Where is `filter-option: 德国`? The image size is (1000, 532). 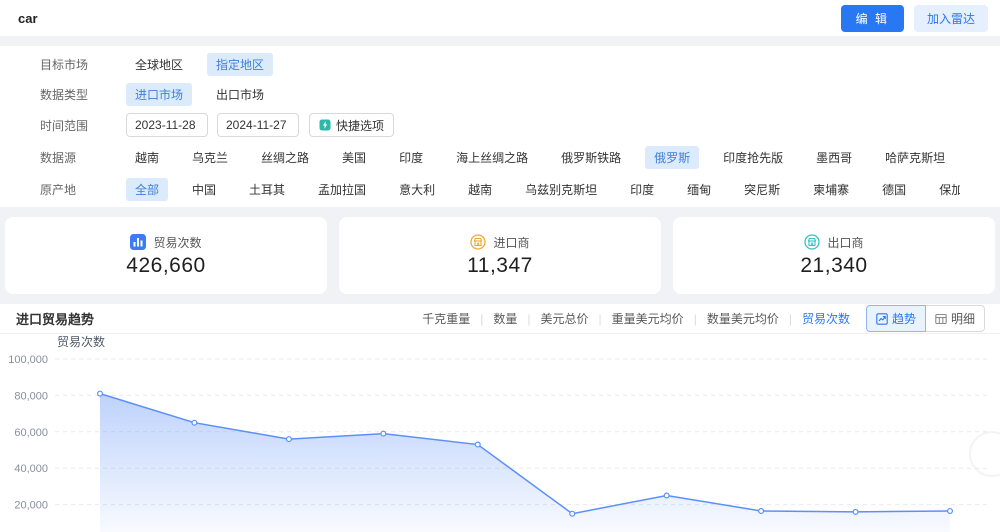
filter-option: 德国 is located at coordinates (894, 189).